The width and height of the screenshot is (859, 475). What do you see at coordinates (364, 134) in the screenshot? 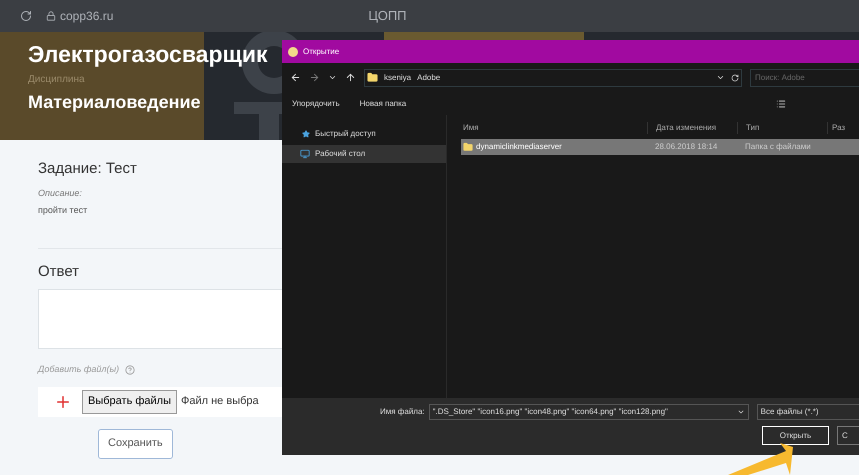
I see `sidebar-item: Быстрый доступ` at bounding box center [364, 134].